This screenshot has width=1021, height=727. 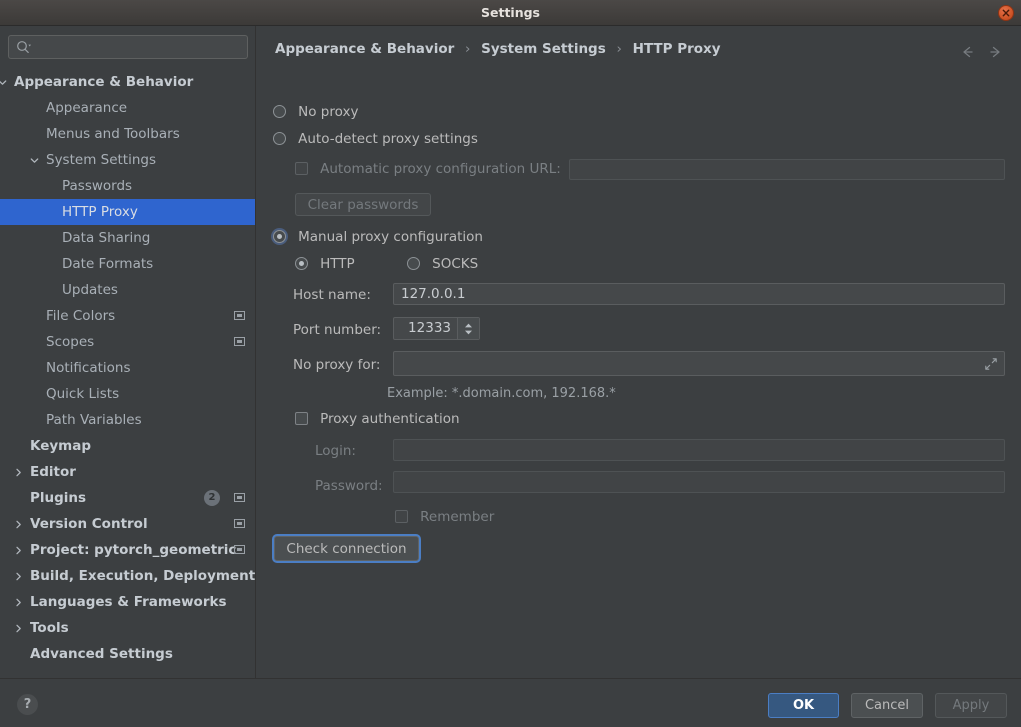 What do you see at coordinates (127, 342) in the screenshot?
I see `sidebar-item-scopes: Scopes` at bounding box center [127, 342].